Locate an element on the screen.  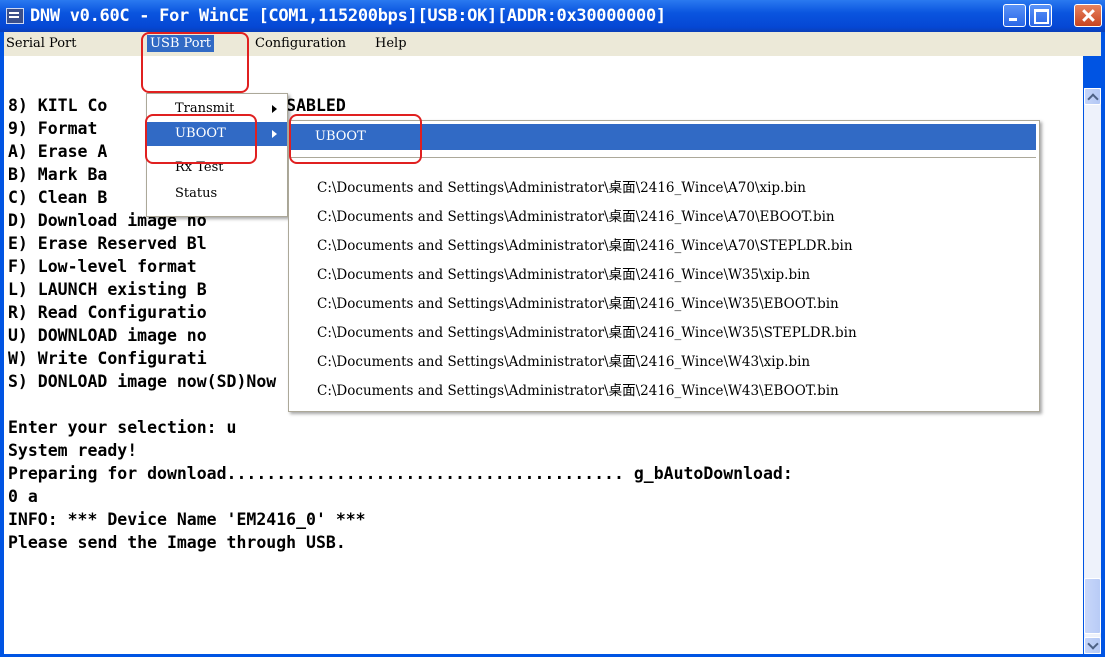
menu-bar: Serial Port USB Port Configuration Help is located at coordinates (552, 44).